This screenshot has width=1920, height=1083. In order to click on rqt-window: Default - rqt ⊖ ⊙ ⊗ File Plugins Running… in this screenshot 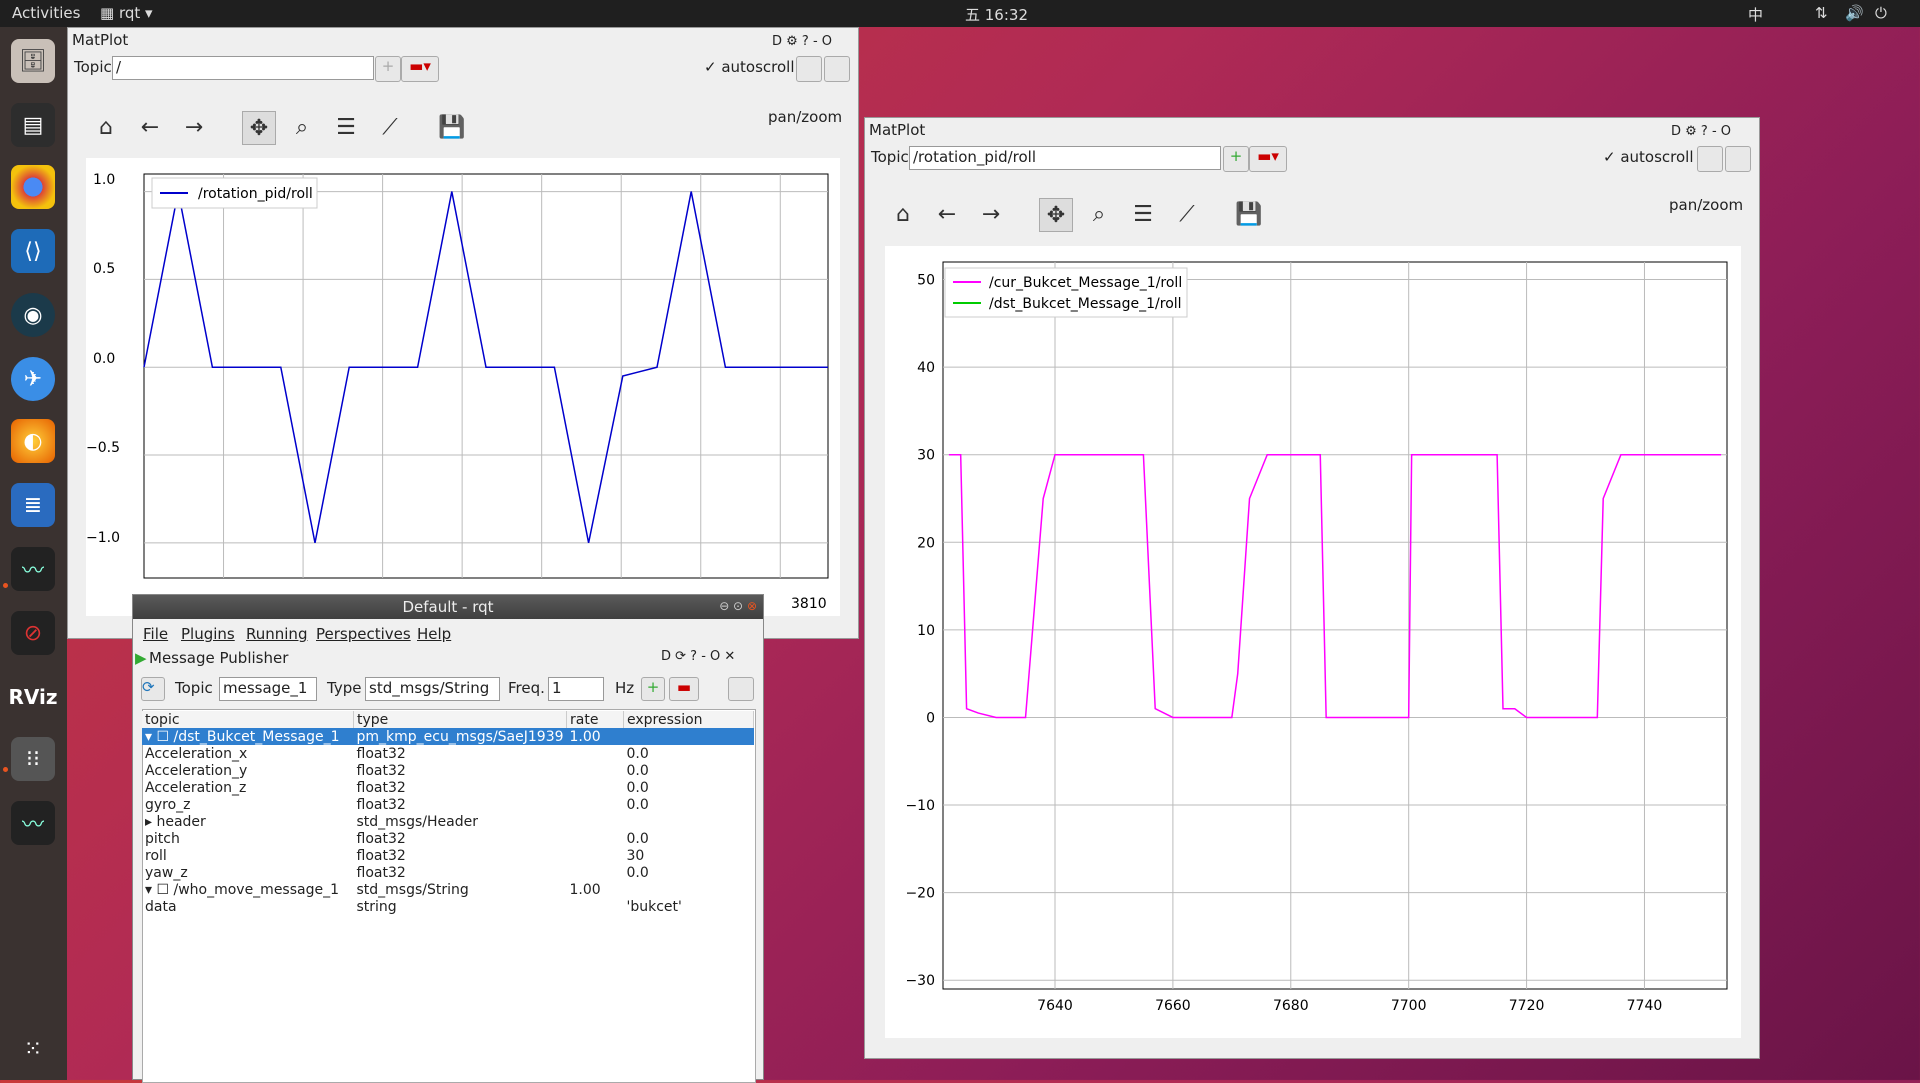, I will do `click(448, 838)`.